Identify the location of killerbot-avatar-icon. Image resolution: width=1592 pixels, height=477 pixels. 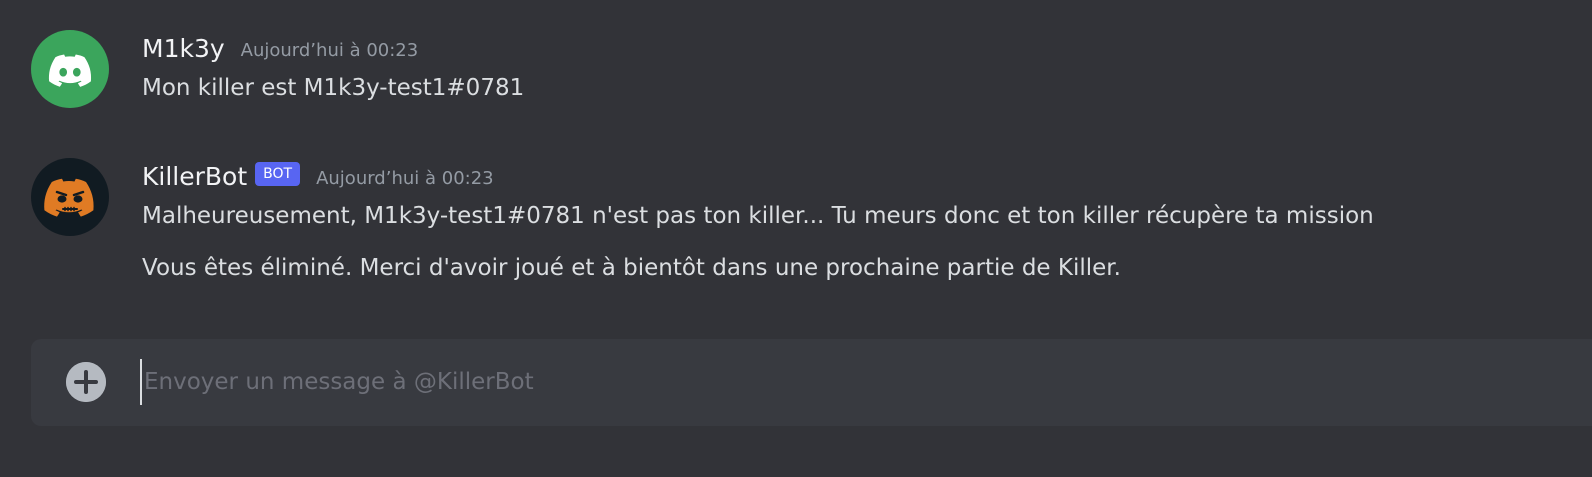
(70, 197).